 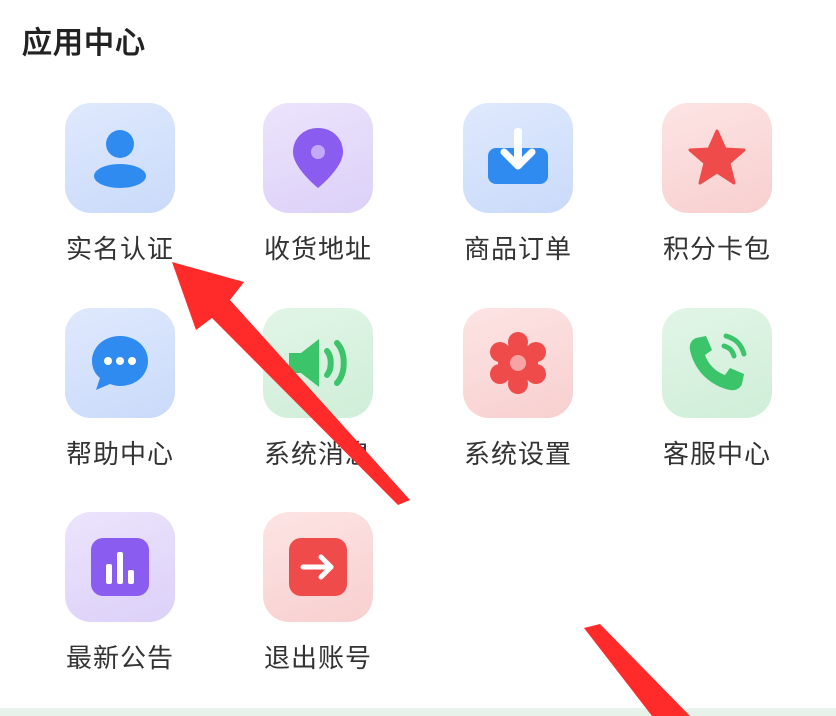 I want to click on app-system-settings: 系统设置, so click(x=518, y=400).